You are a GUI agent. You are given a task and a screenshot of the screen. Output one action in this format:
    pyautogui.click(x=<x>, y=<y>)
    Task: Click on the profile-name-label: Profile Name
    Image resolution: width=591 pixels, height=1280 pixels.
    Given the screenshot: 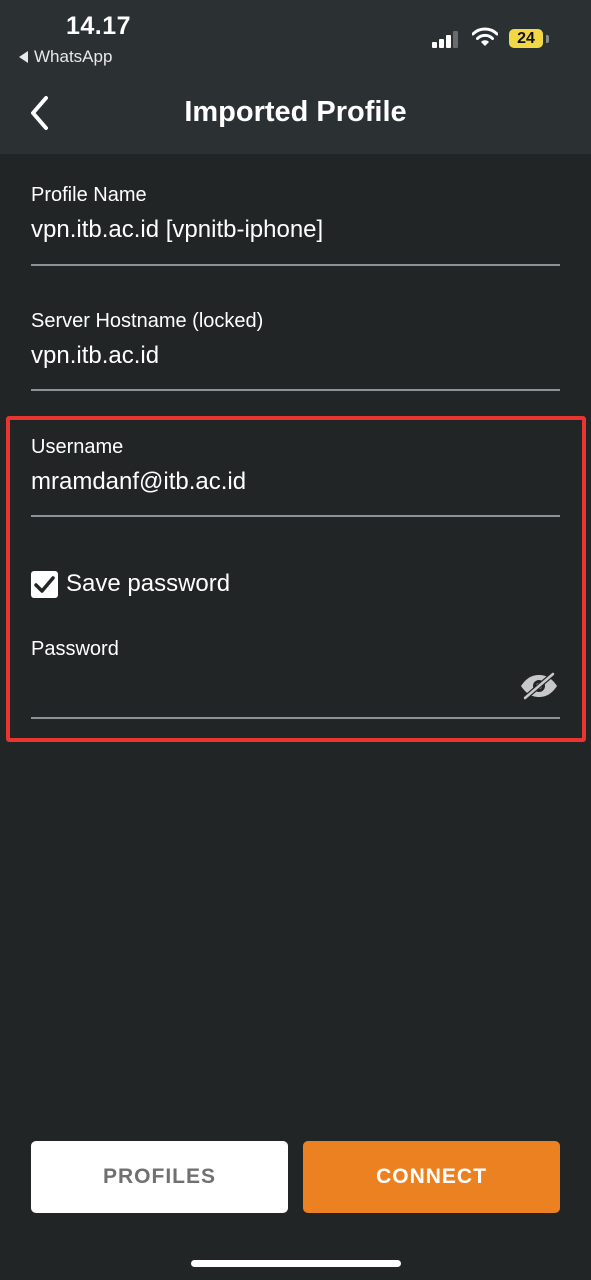 What is the action you would take?
    pyautogui.click(x=89, y=195)
    